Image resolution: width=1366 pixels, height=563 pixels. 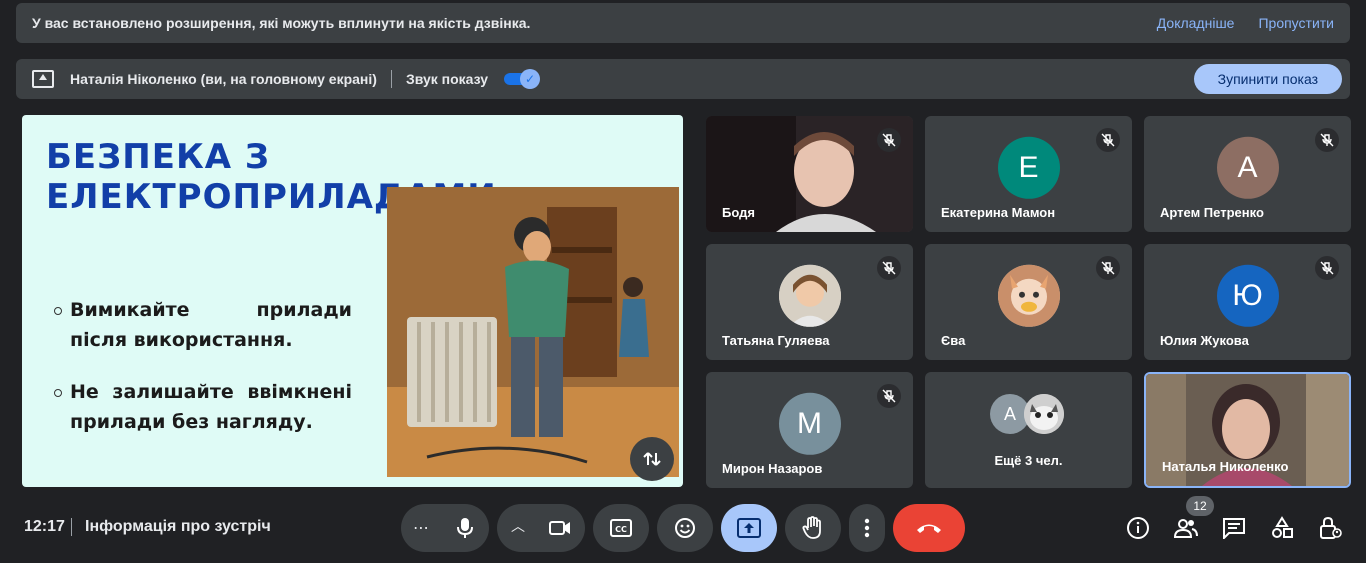 I want to click on participant-name: Мирон Назаров, so click(x=772, y=468).